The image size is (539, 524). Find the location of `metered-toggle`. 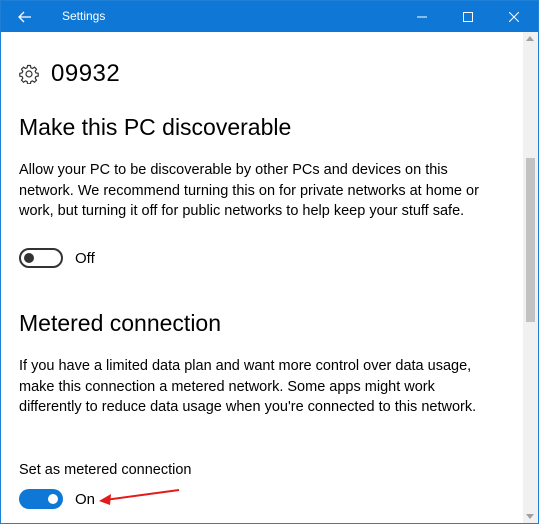

metered-toggle is located at coordinates (41, 499).